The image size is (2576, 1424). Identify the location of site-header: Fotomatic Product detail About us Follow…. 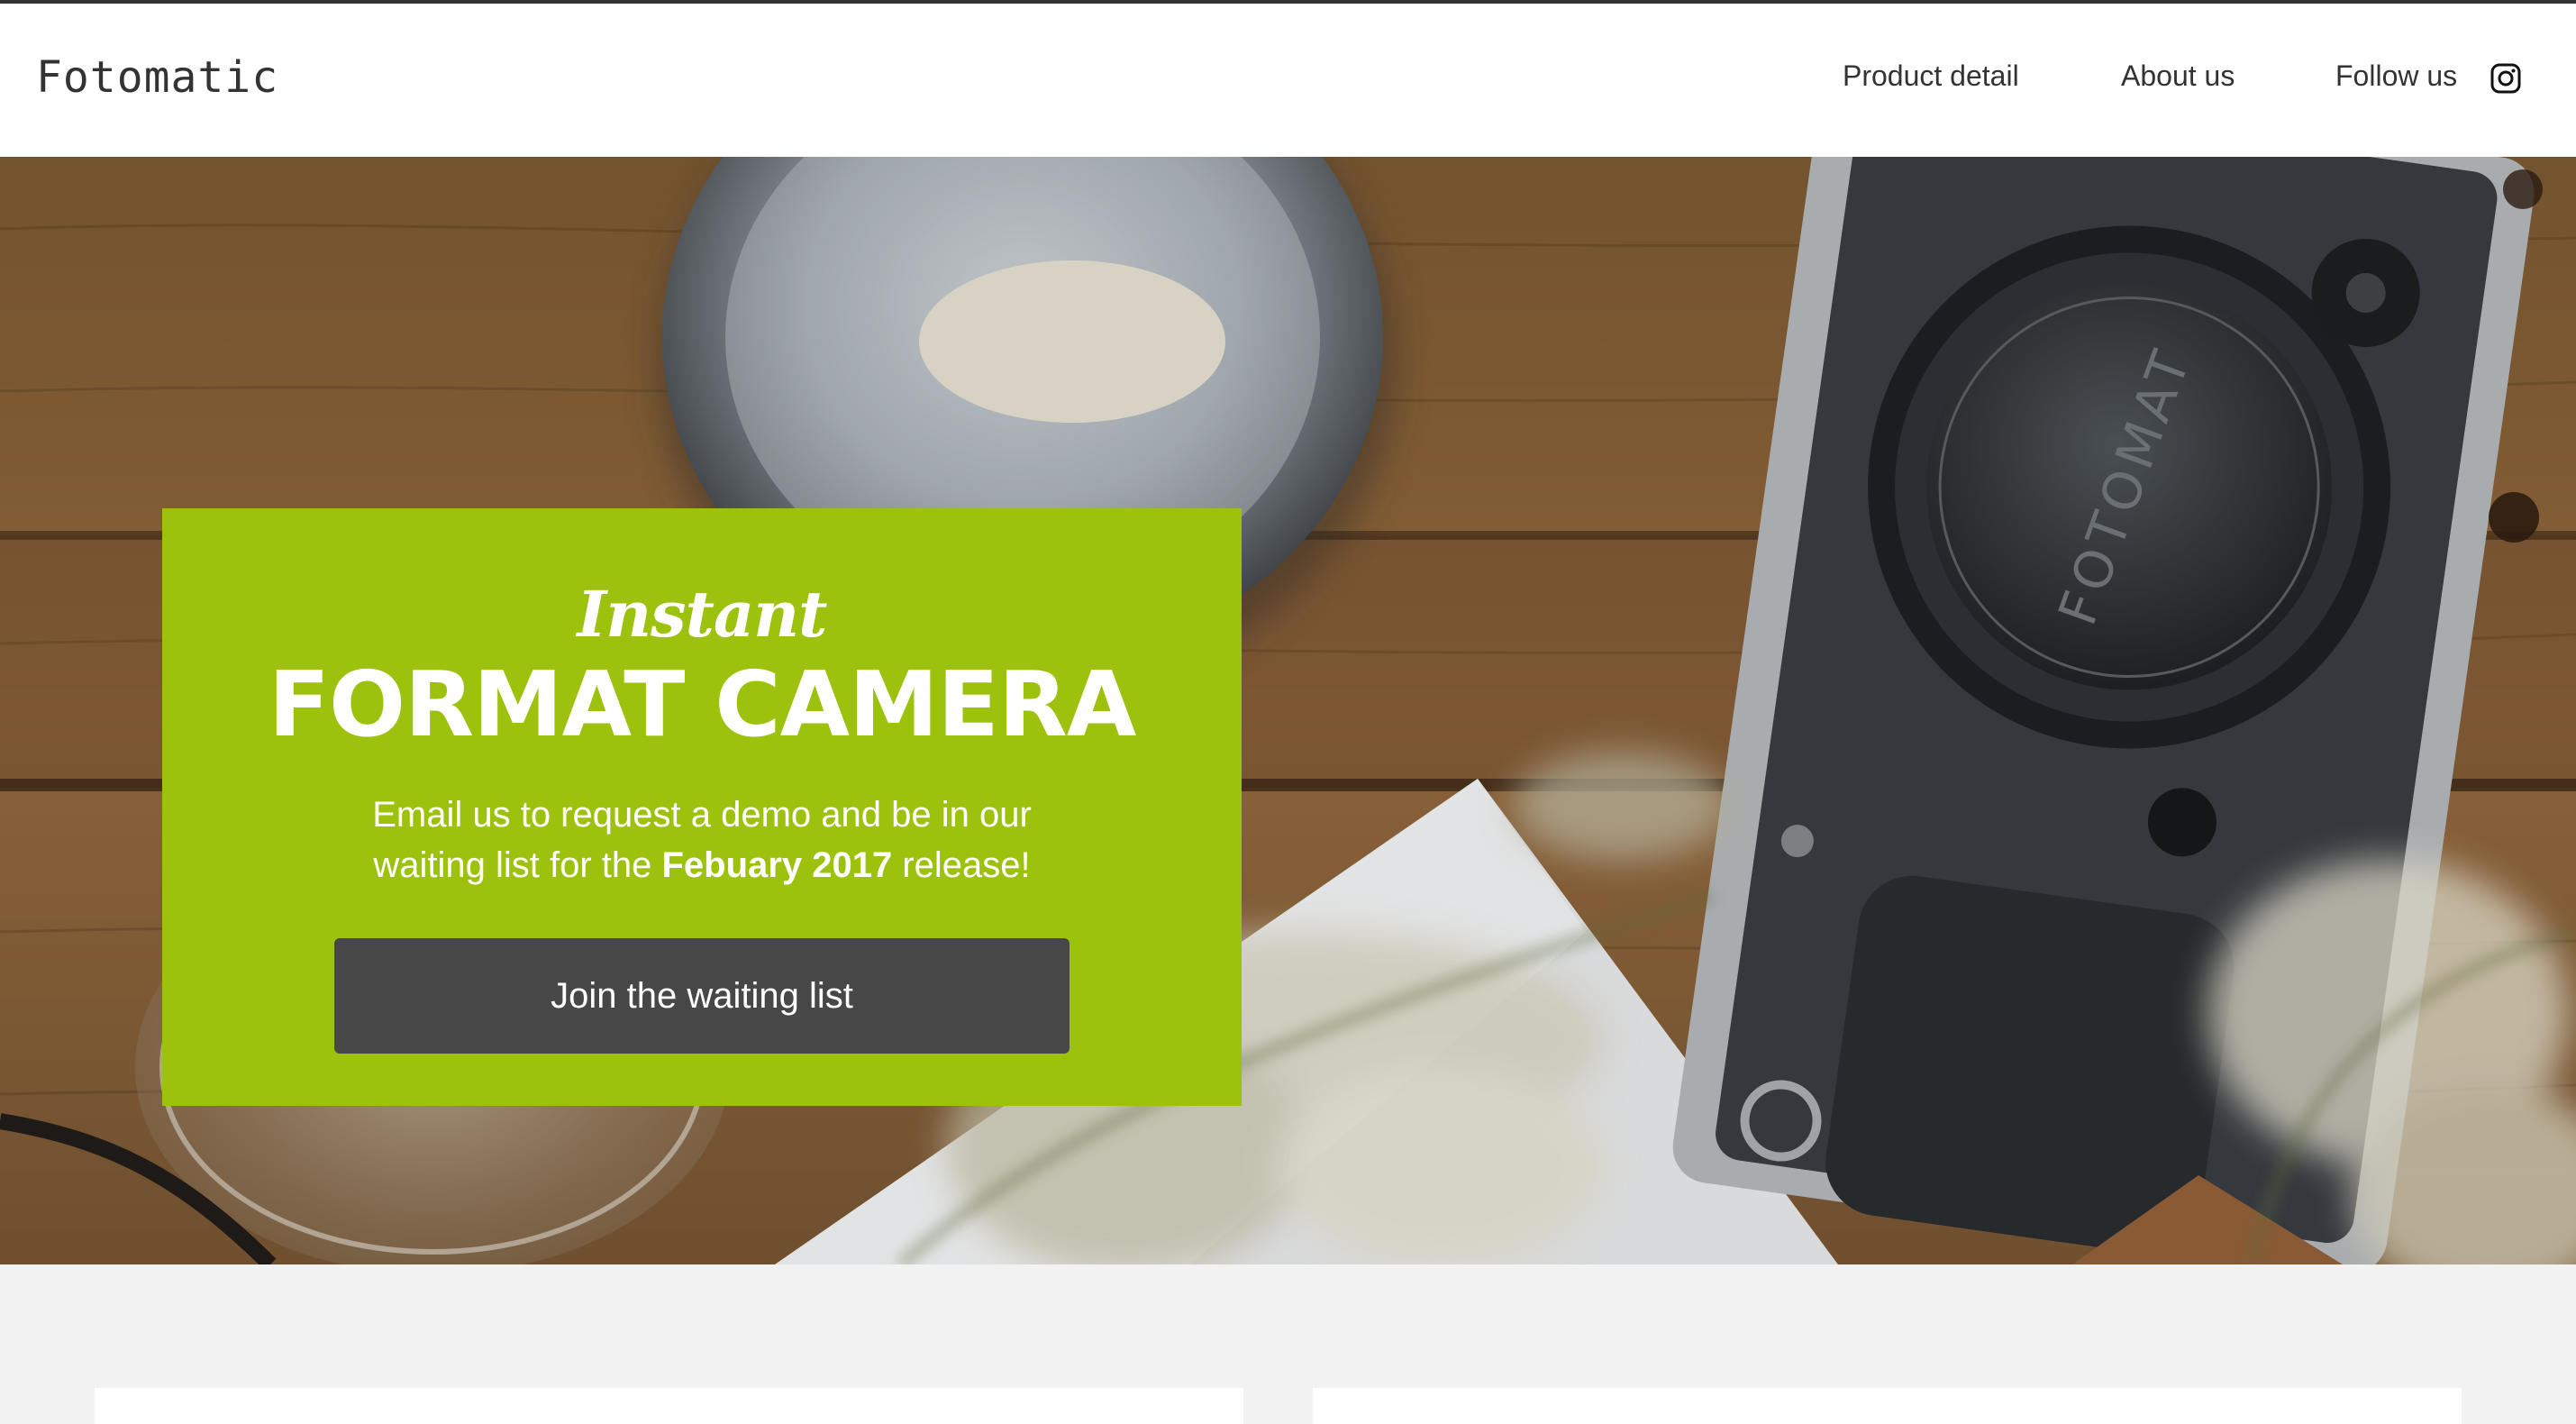
(1288, 81).